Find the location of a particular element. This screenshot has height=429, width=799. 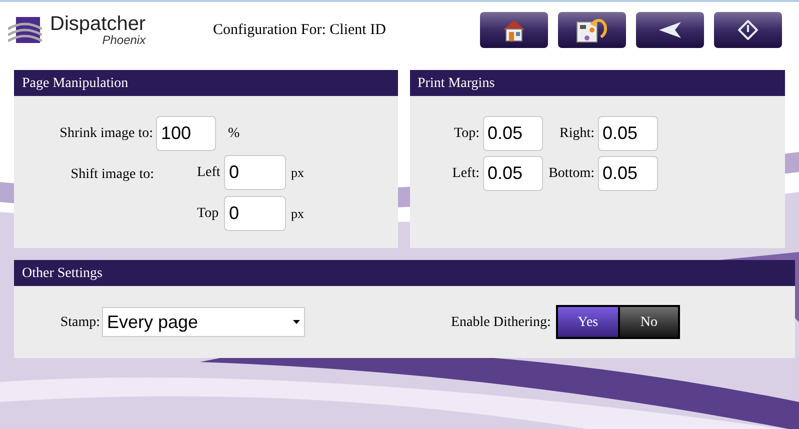

stamp-dropdown: Every page is located at coordinates (203, 322).